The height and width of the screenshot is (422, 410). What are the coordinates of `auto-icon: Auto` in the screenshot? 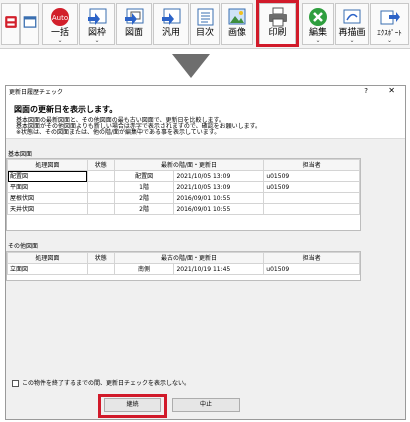 It's located at (60, 17).